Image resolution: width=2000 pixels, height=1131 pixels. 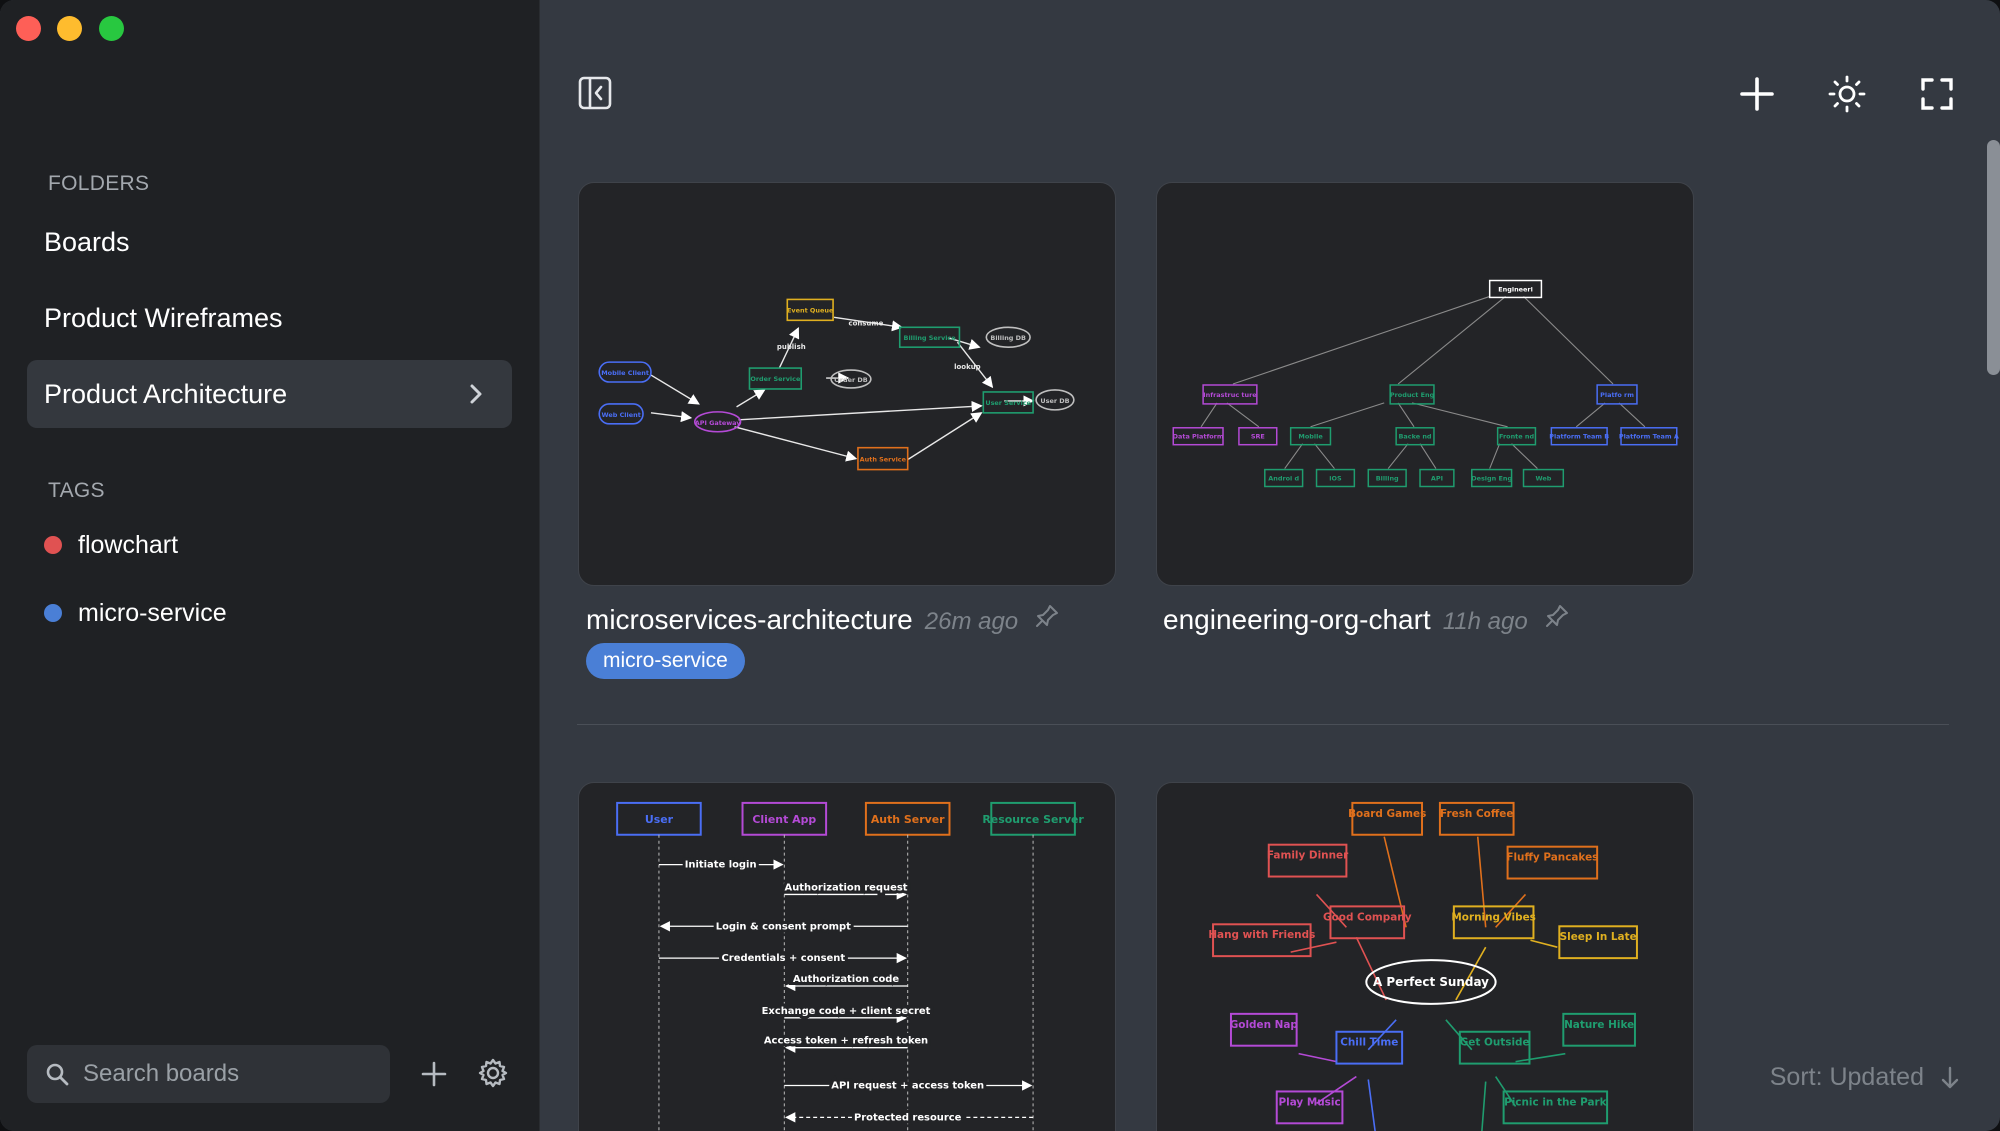 What do you see at coordinates (1283, 479) in the screenshot?
I see `node-android: Androi d` at bounding box center [1283, 479].